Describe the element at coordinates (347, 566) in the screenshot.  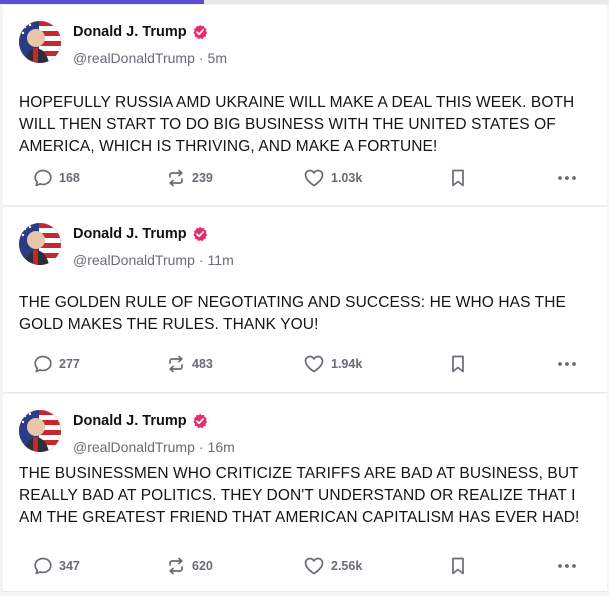
I see `like-count: 2.56k` at that location.